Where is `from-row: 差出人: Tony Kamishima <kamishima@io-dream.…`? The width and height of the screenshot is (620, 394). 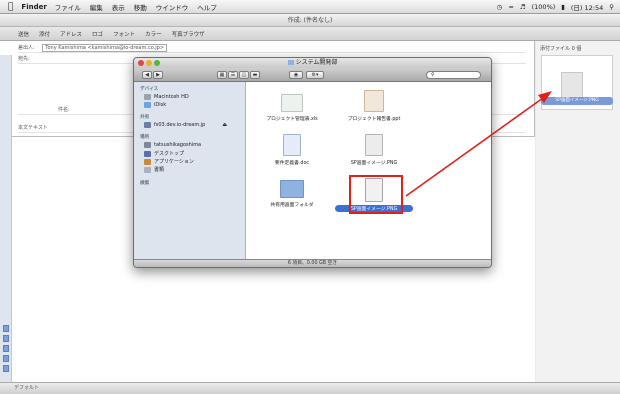 from-row: 差出人: Tony Kamishima <kamishima@io-dream.… is located at coordinates (272, 48).